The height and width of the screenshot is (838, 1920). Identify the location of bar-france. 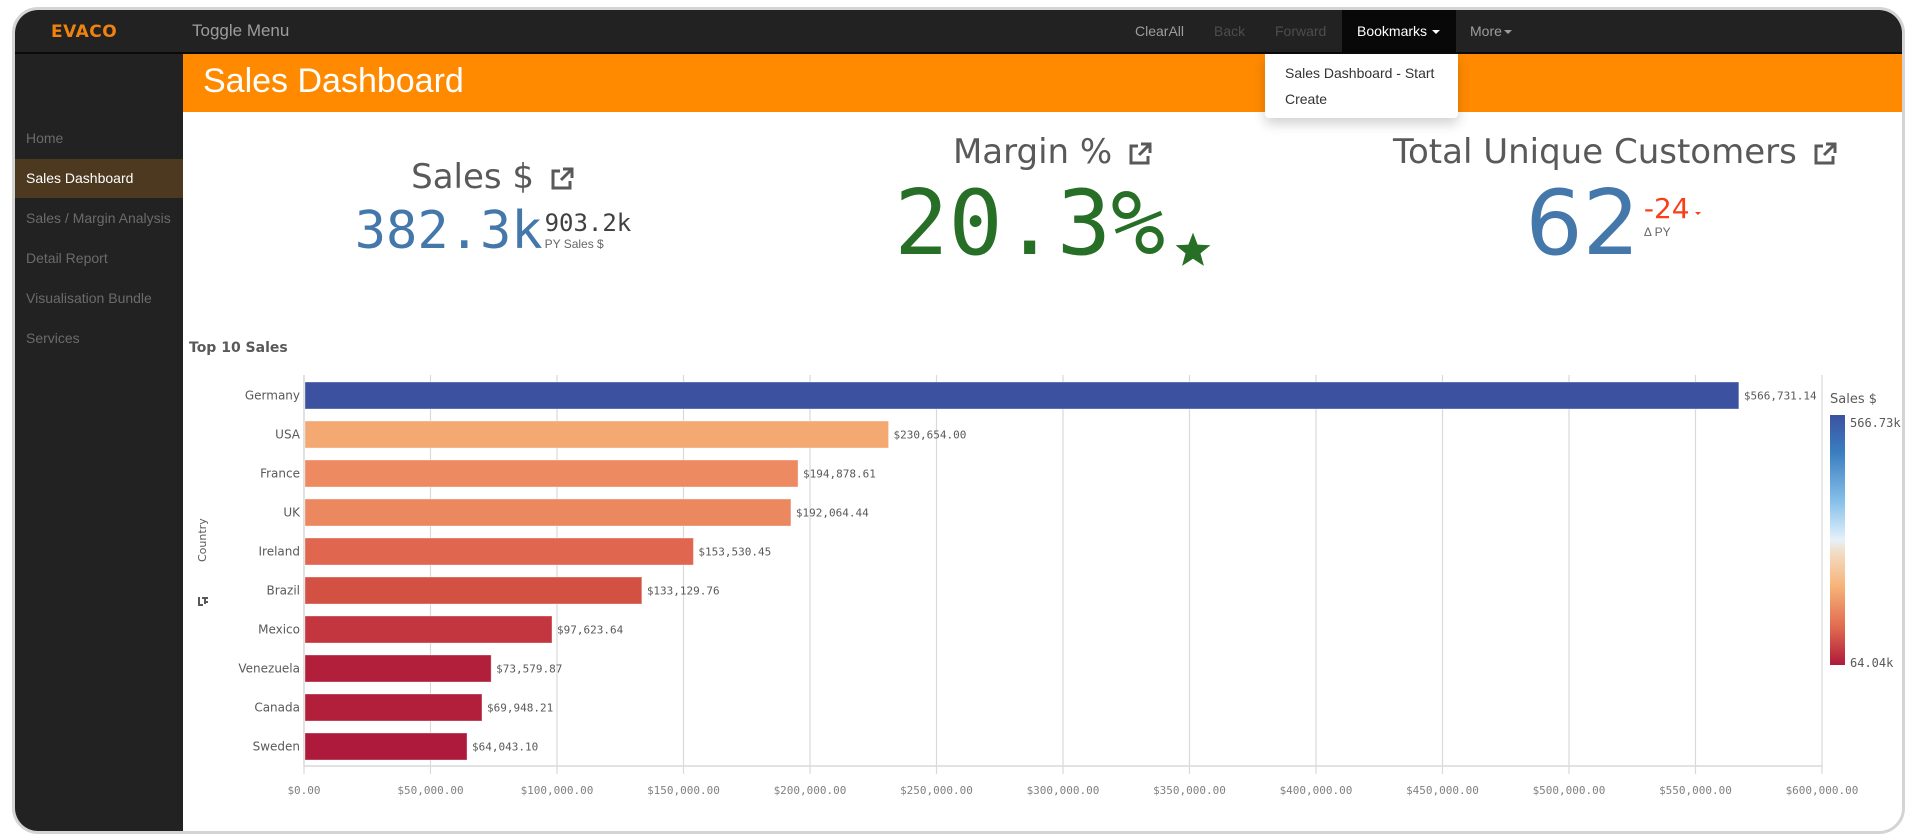
(551, 473).